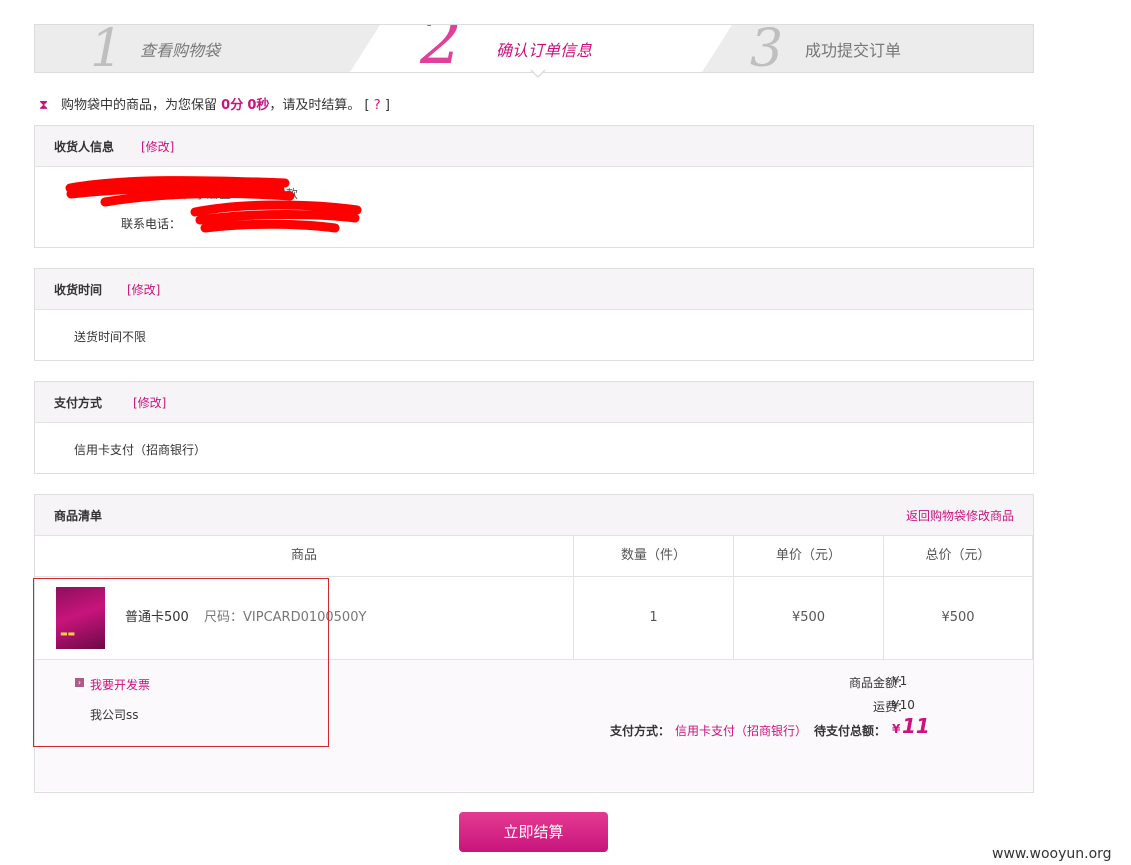 This screenshot has width=1131, height=865. What do you see at coordinates (534, 289) in the screenshot?
I see `delivery-time-header: 收货时间 [修改]` at bounding box center [534, 289].